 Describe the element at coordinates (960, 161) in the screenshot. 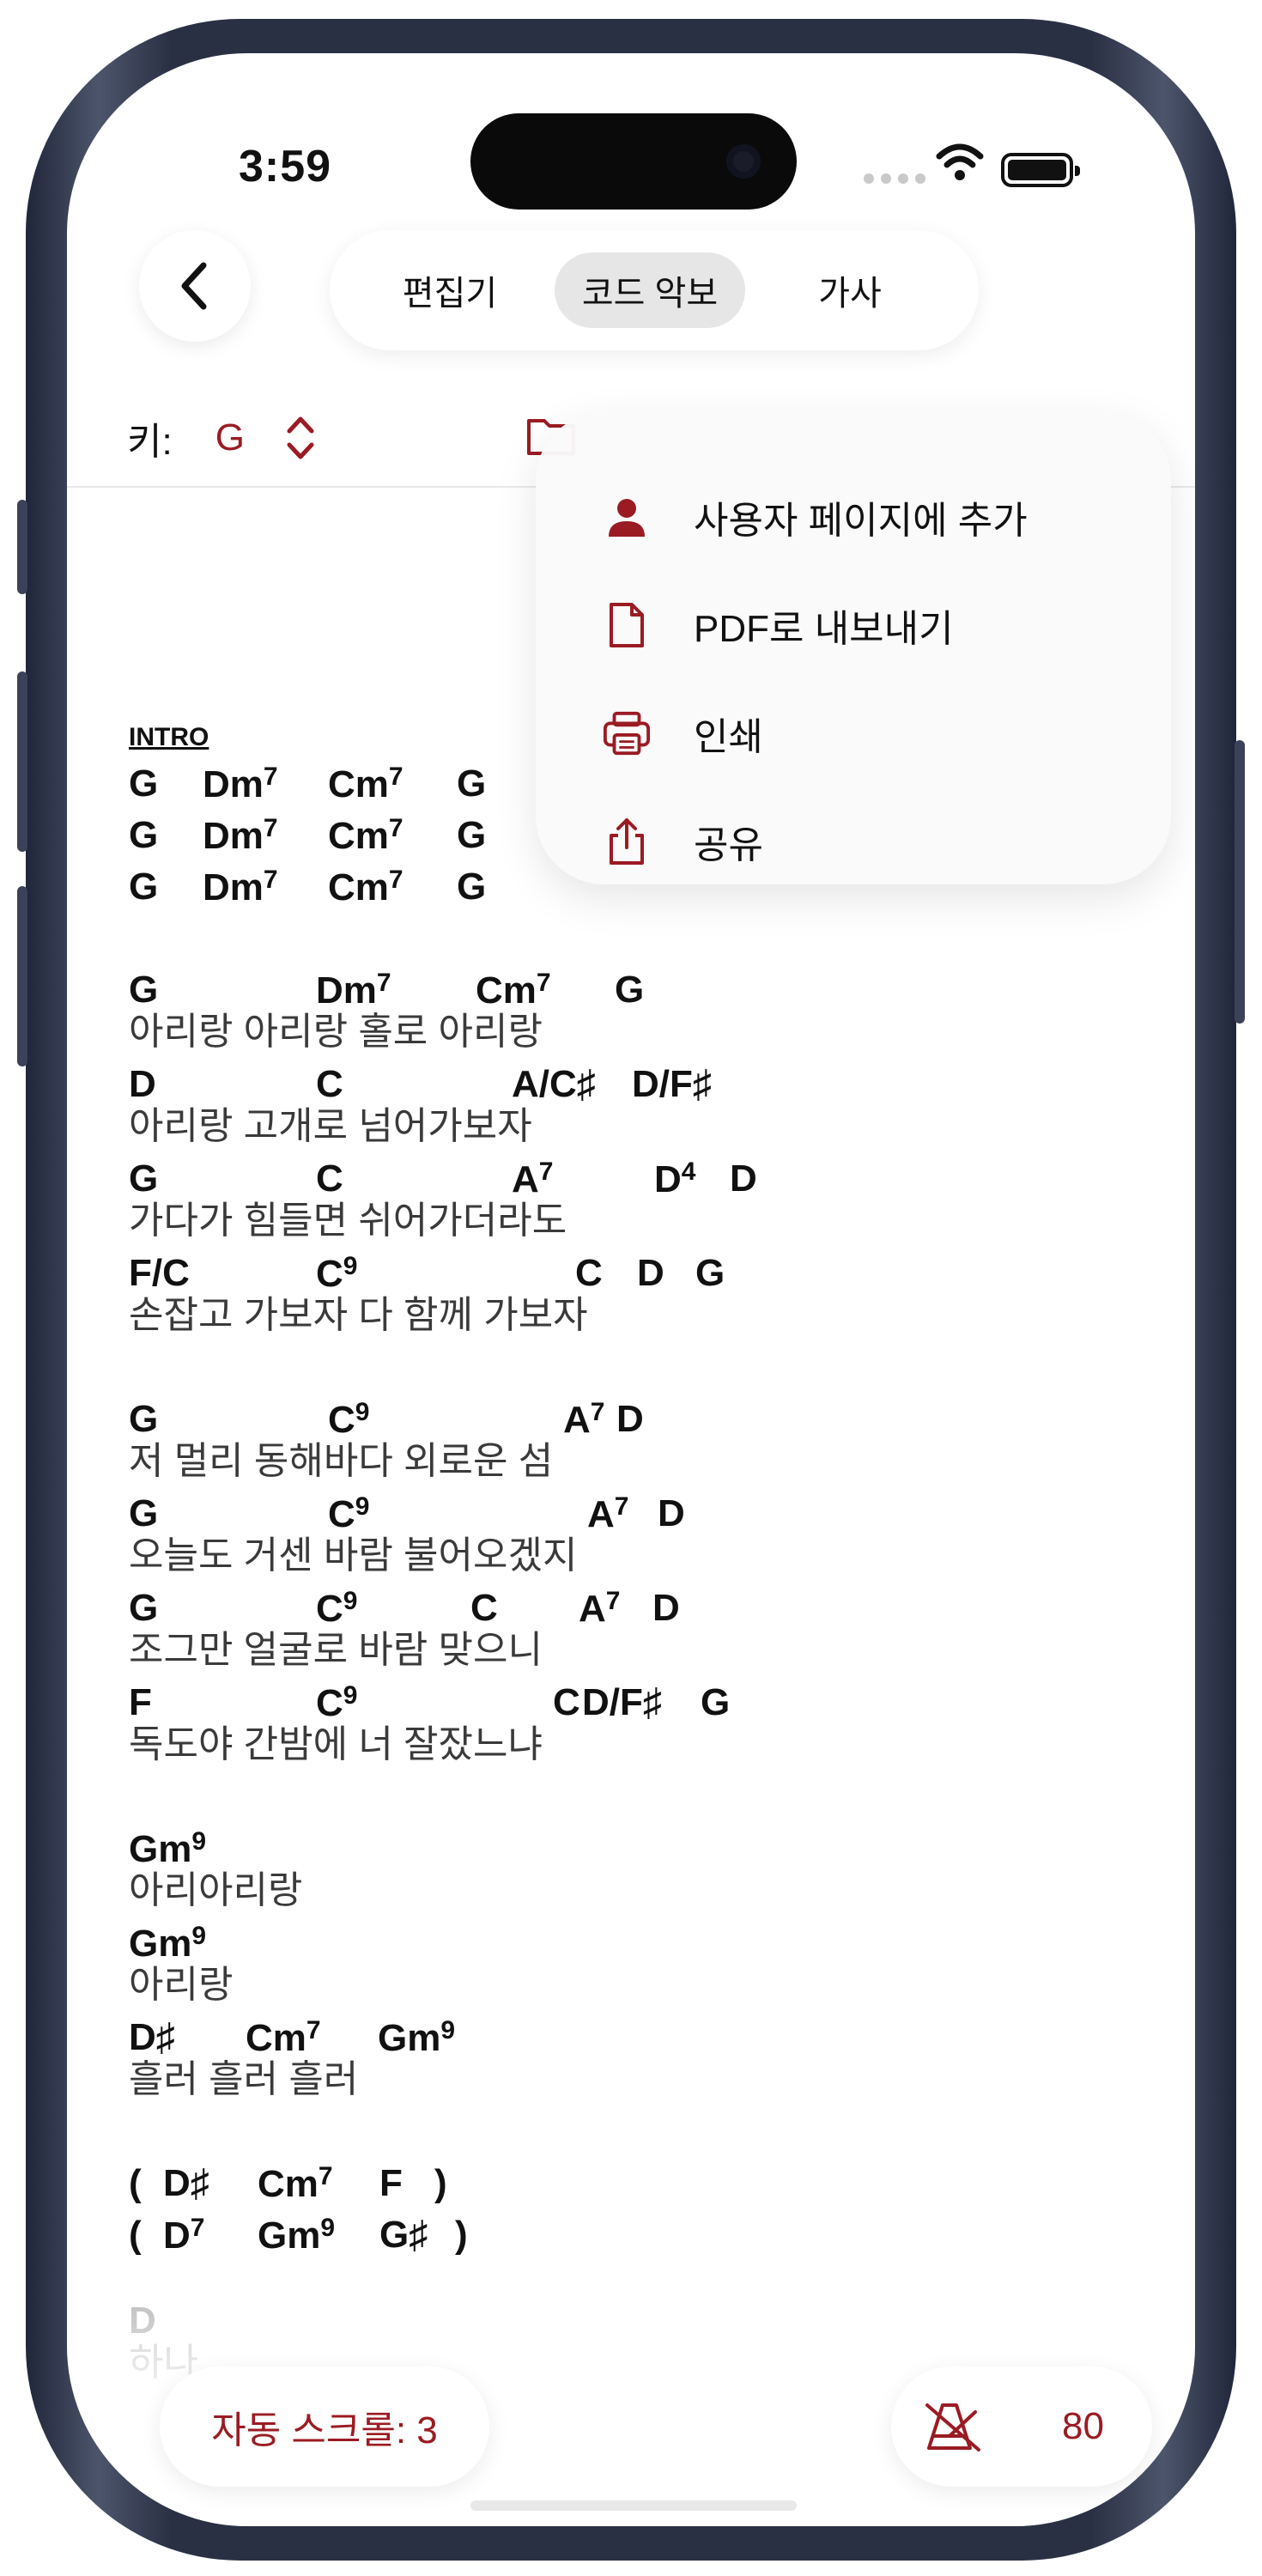

I see `wifi-icon` at that location.